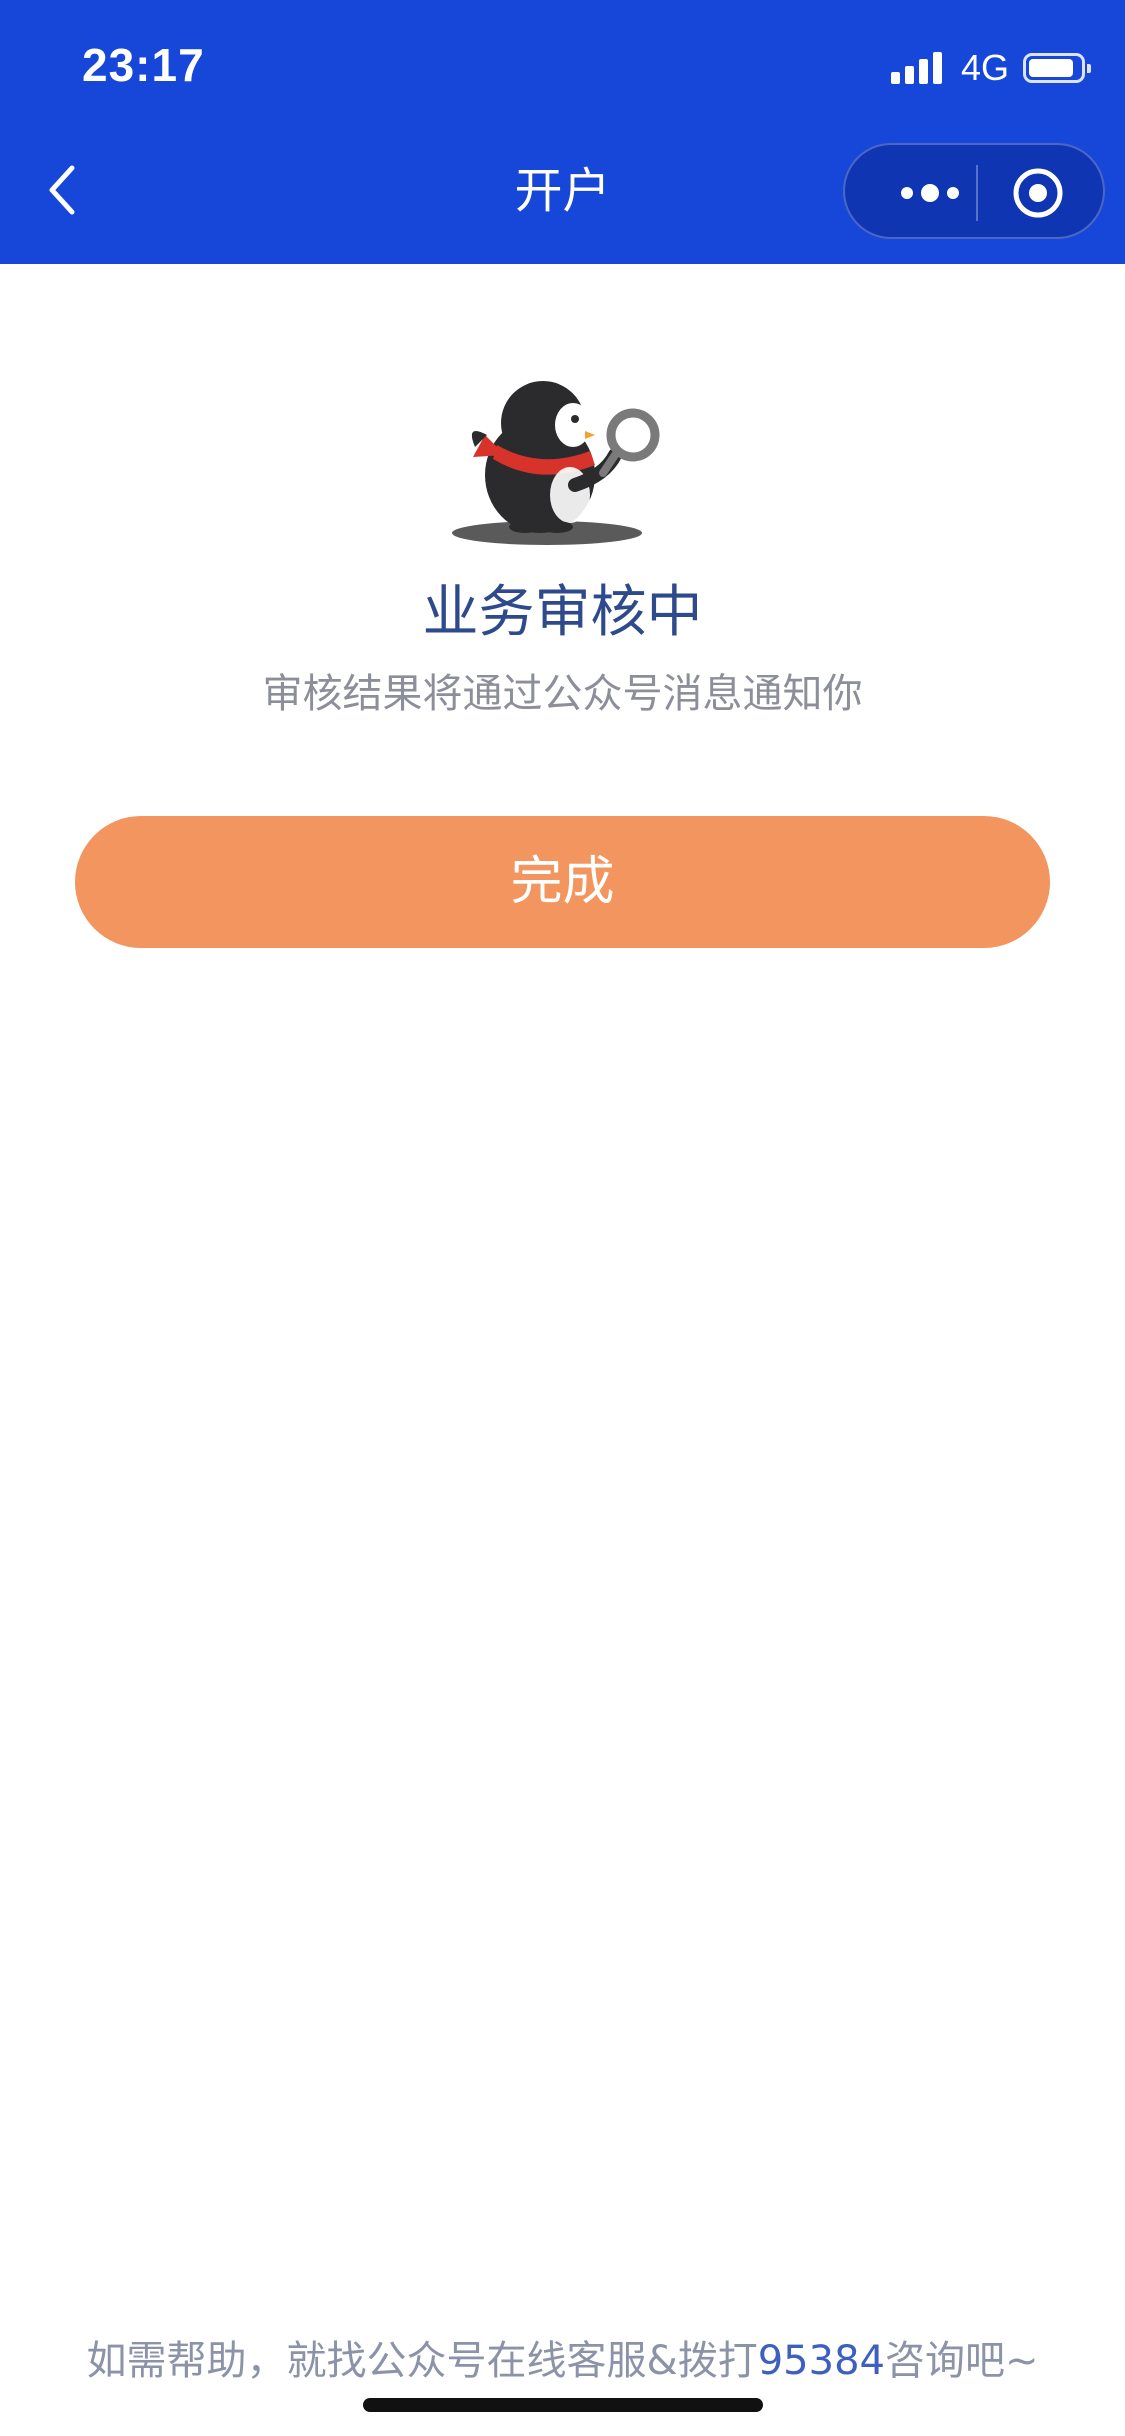 The height and width of the screenshot is (2436, 1125). I want to click on mini-program-capsule, so click(974, 191).